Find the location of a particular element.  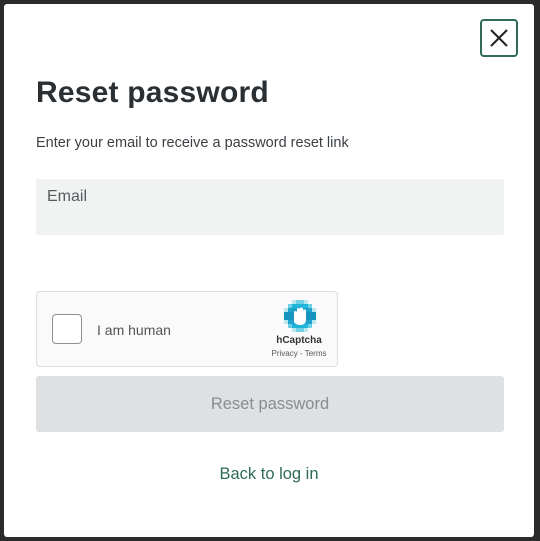

close-button is located at coordinates (499, 38).